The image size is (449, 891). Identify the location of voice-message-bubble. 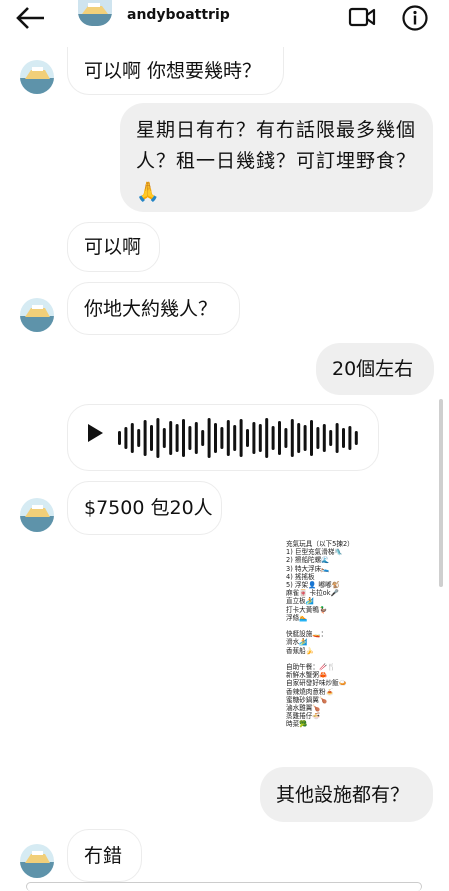
(223, 437).